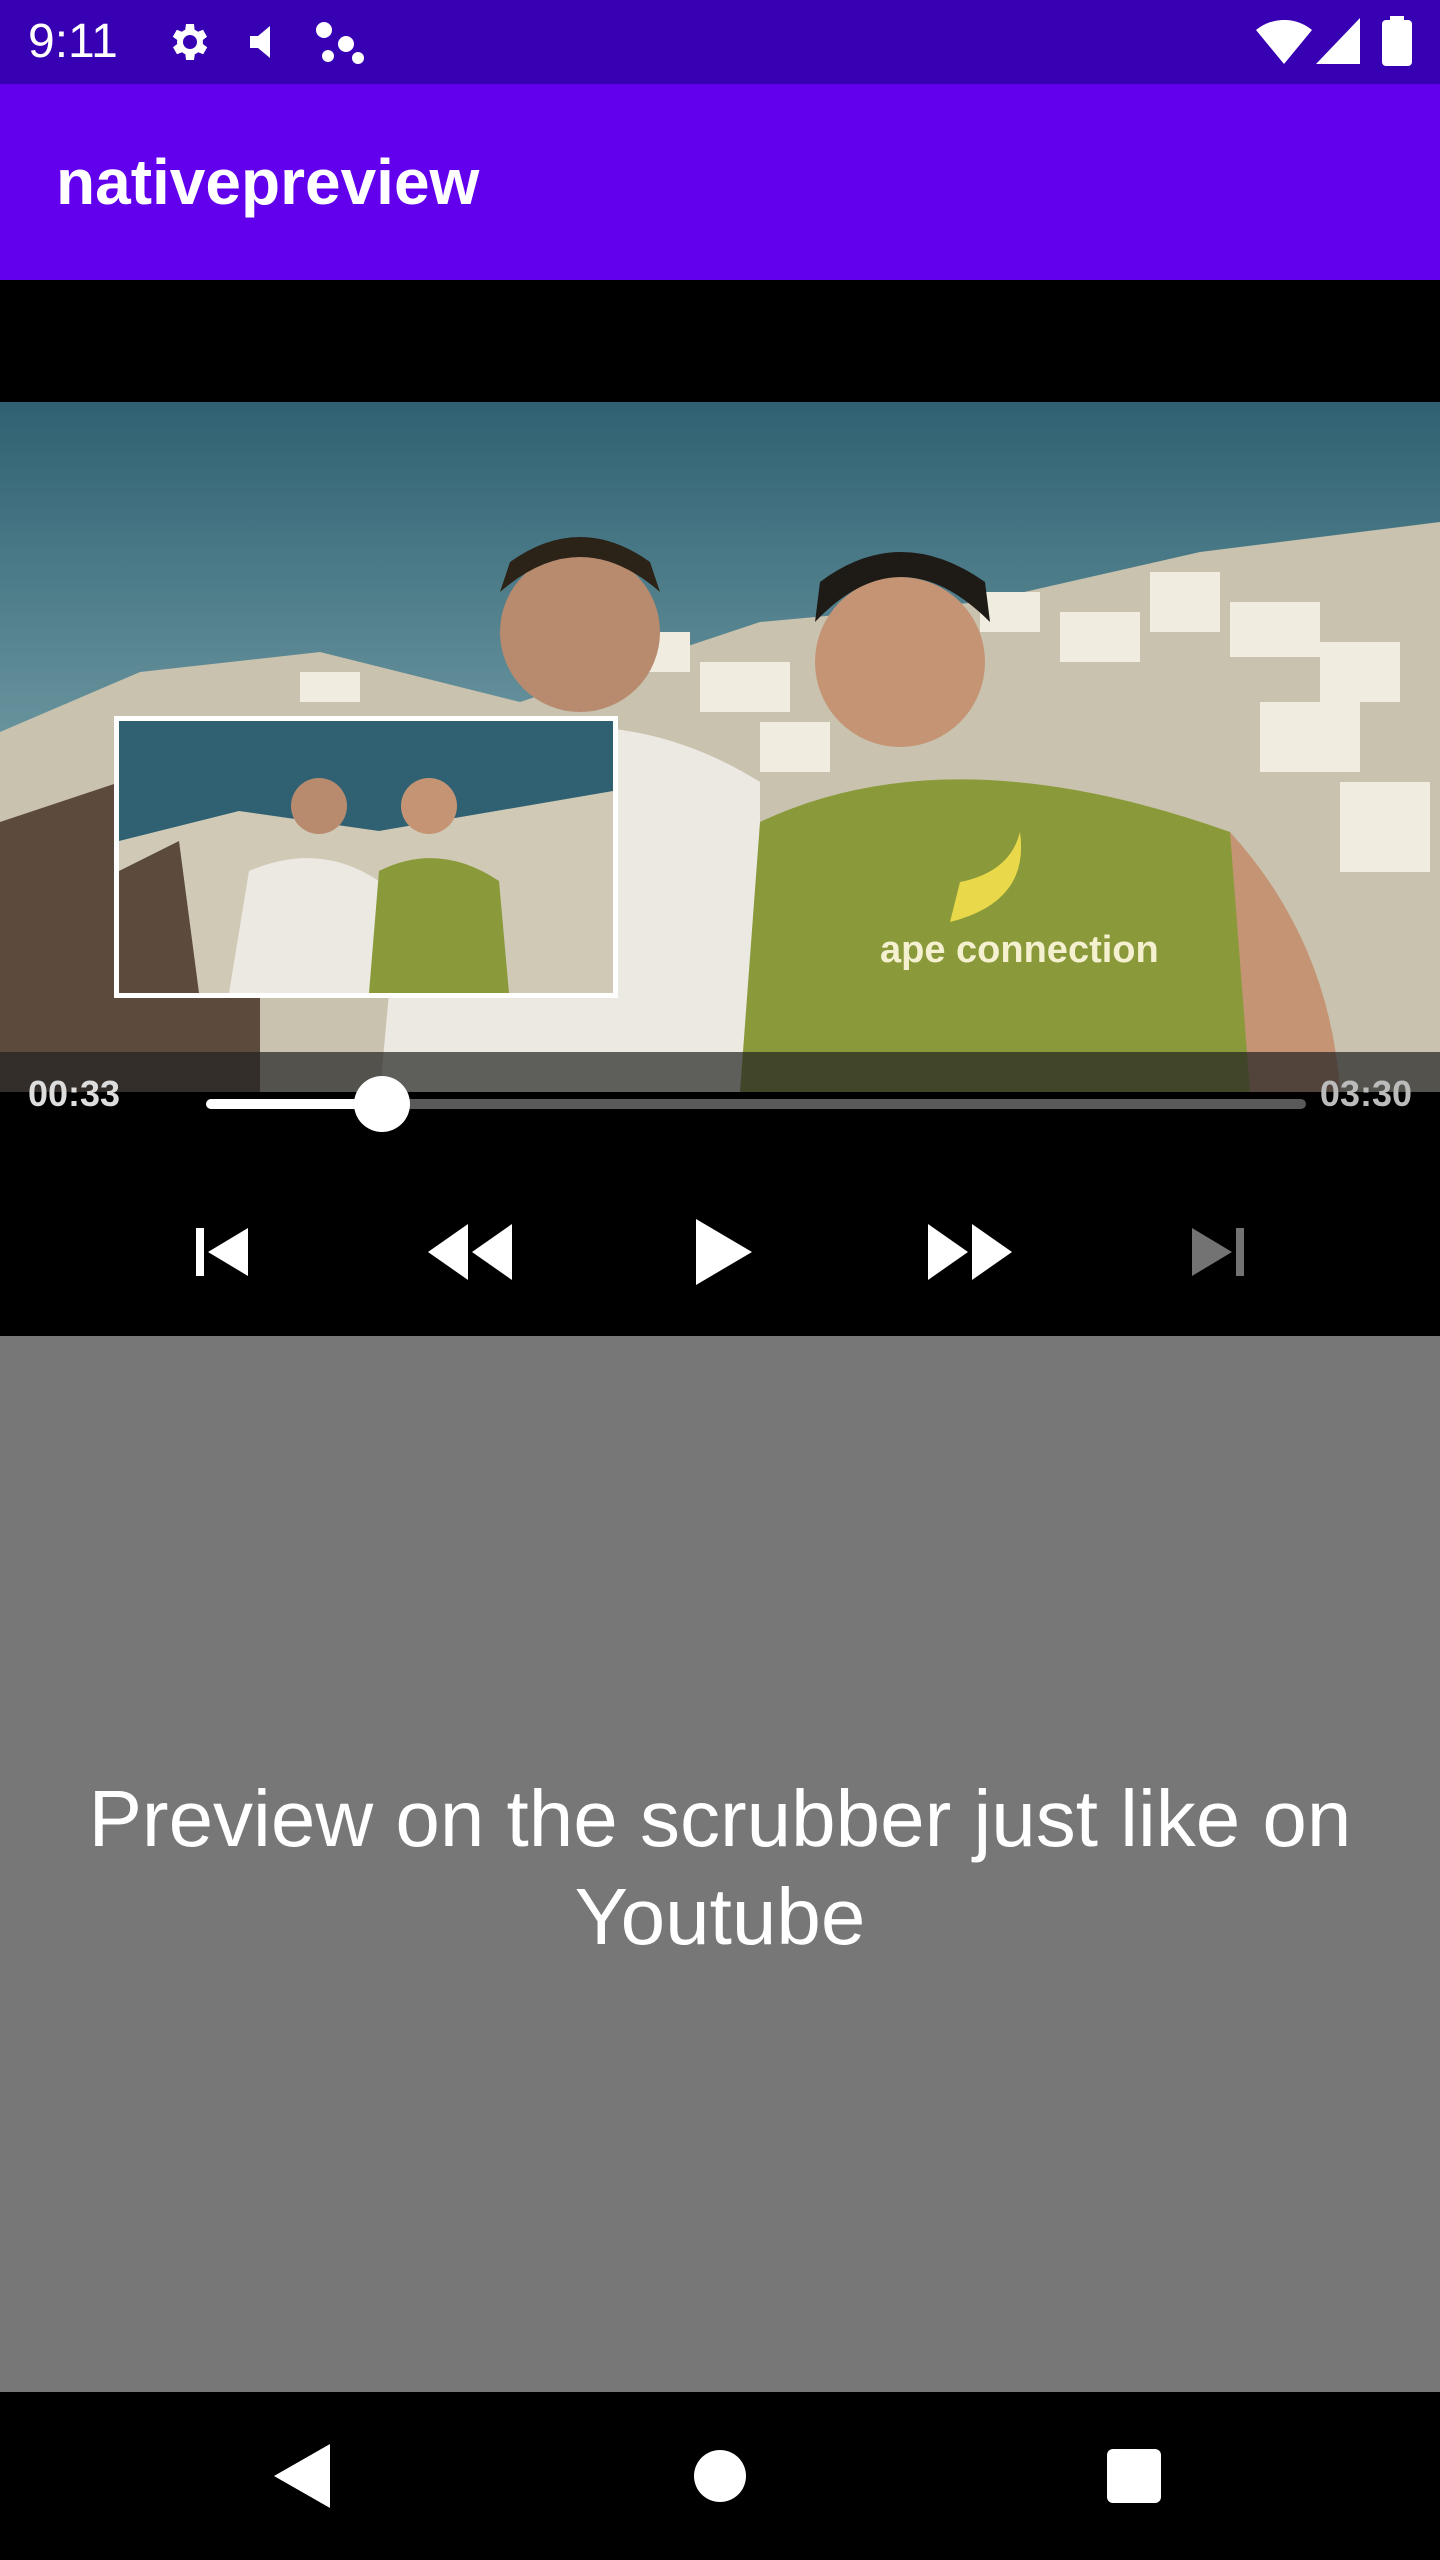 The height and width of the screenshot is (2560, 1440). Describe the element at coordinates (264, 44) in the screenshot. I see `volume-icon` at that location.